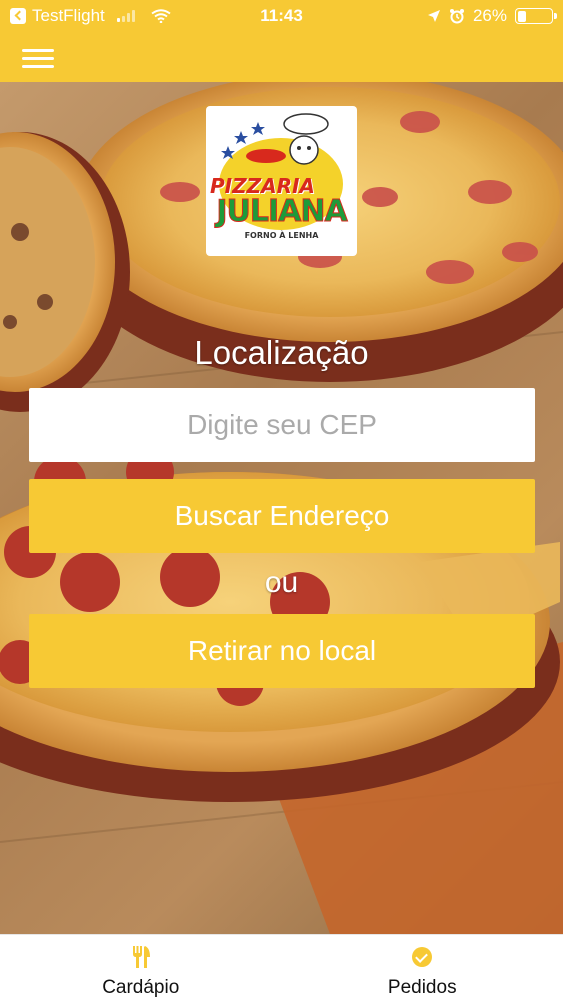 The height and width of the screenshot is (1000, 563). Describe the element at coordinates (39, 59) in the screenshot. I see `hamburger-menu-icon` at that location.